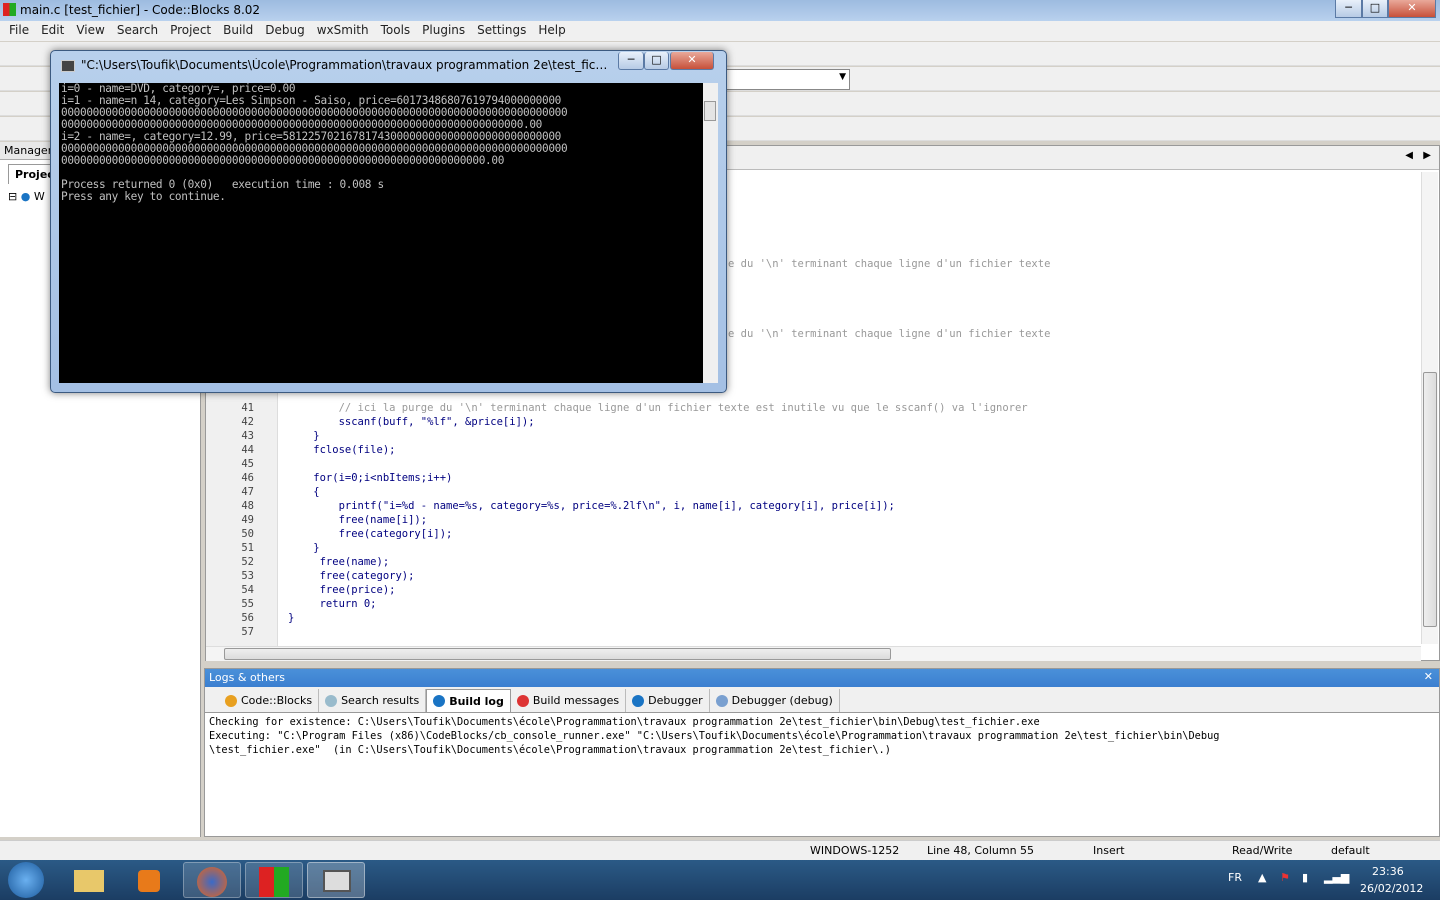 Image resolution: width=1440 pixels, height=900 pixels. What do you see at coordinates (1412, 9) in the screenshot?
I see `close-button: ✕` at bounding box center [1412, 9].